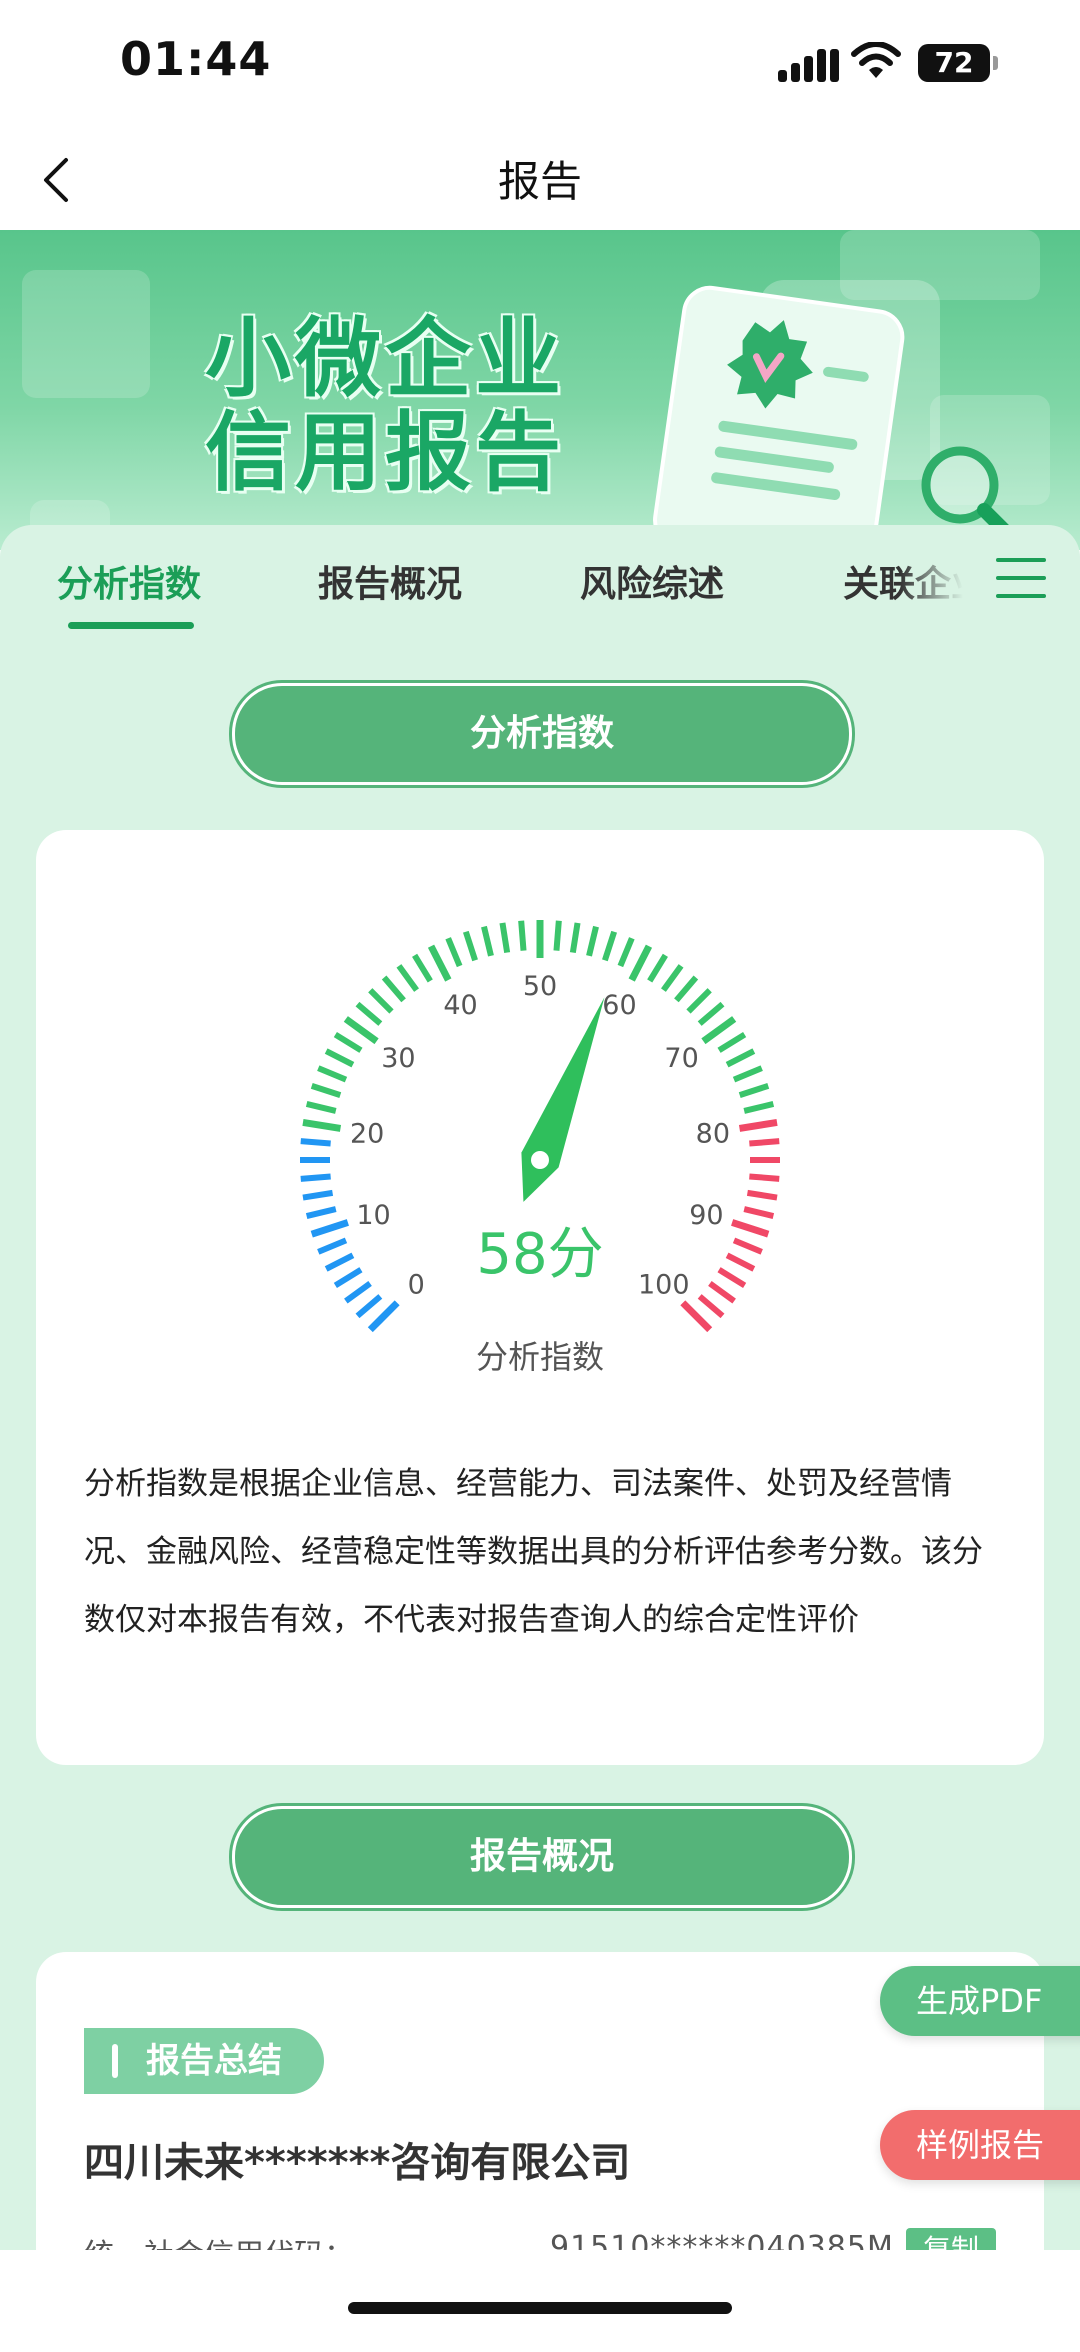 The width and height of the screenshot is (1080, 2352). I want to click on status-time: 01:44, so click(196, 59).